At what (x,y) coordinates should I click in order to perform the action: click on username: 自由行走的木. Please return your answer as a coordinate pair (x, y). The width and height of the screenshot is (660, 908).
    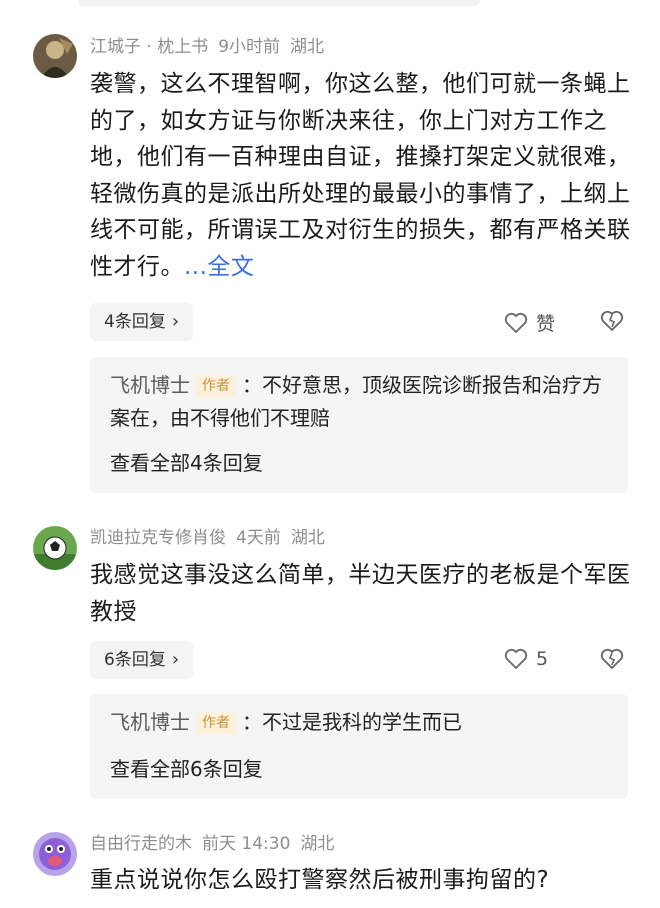
    Looking at the image, I should click on (141, 844).